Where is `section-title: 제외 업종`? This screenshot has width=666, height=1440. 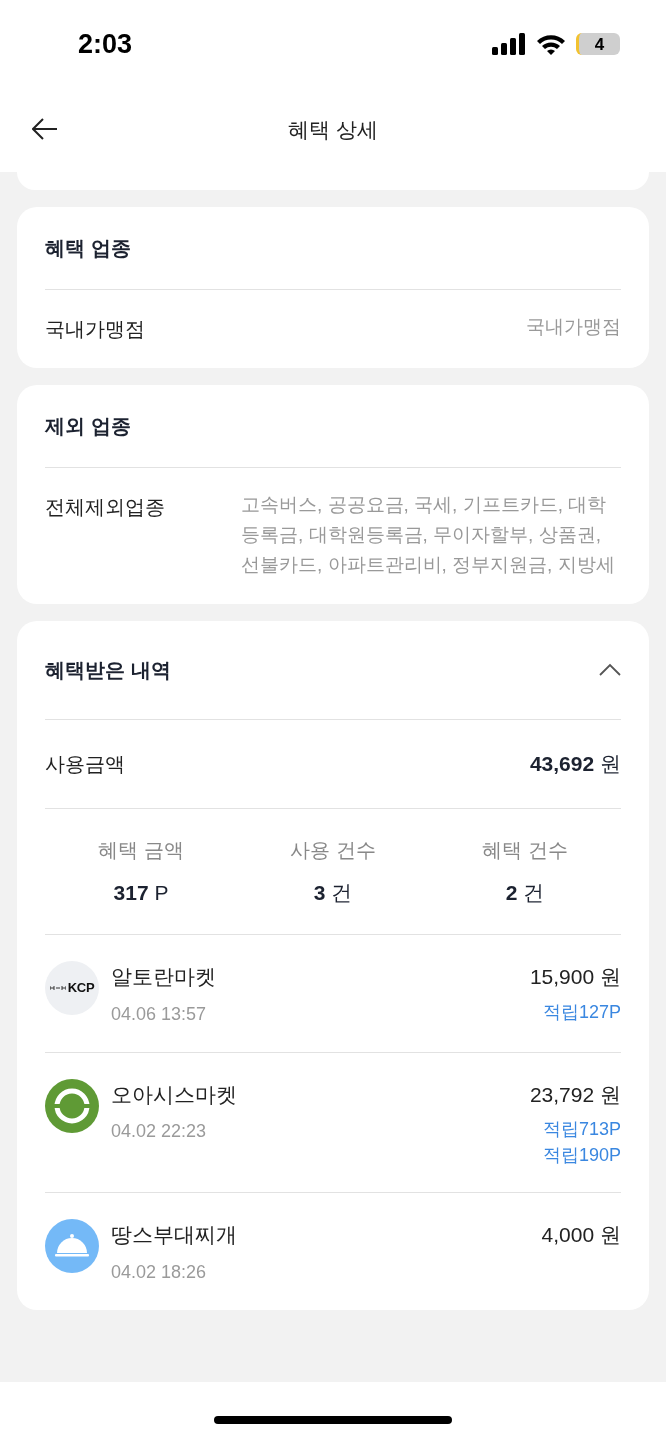 section-title: 제외 업종 is located at coordinates (333, 426).